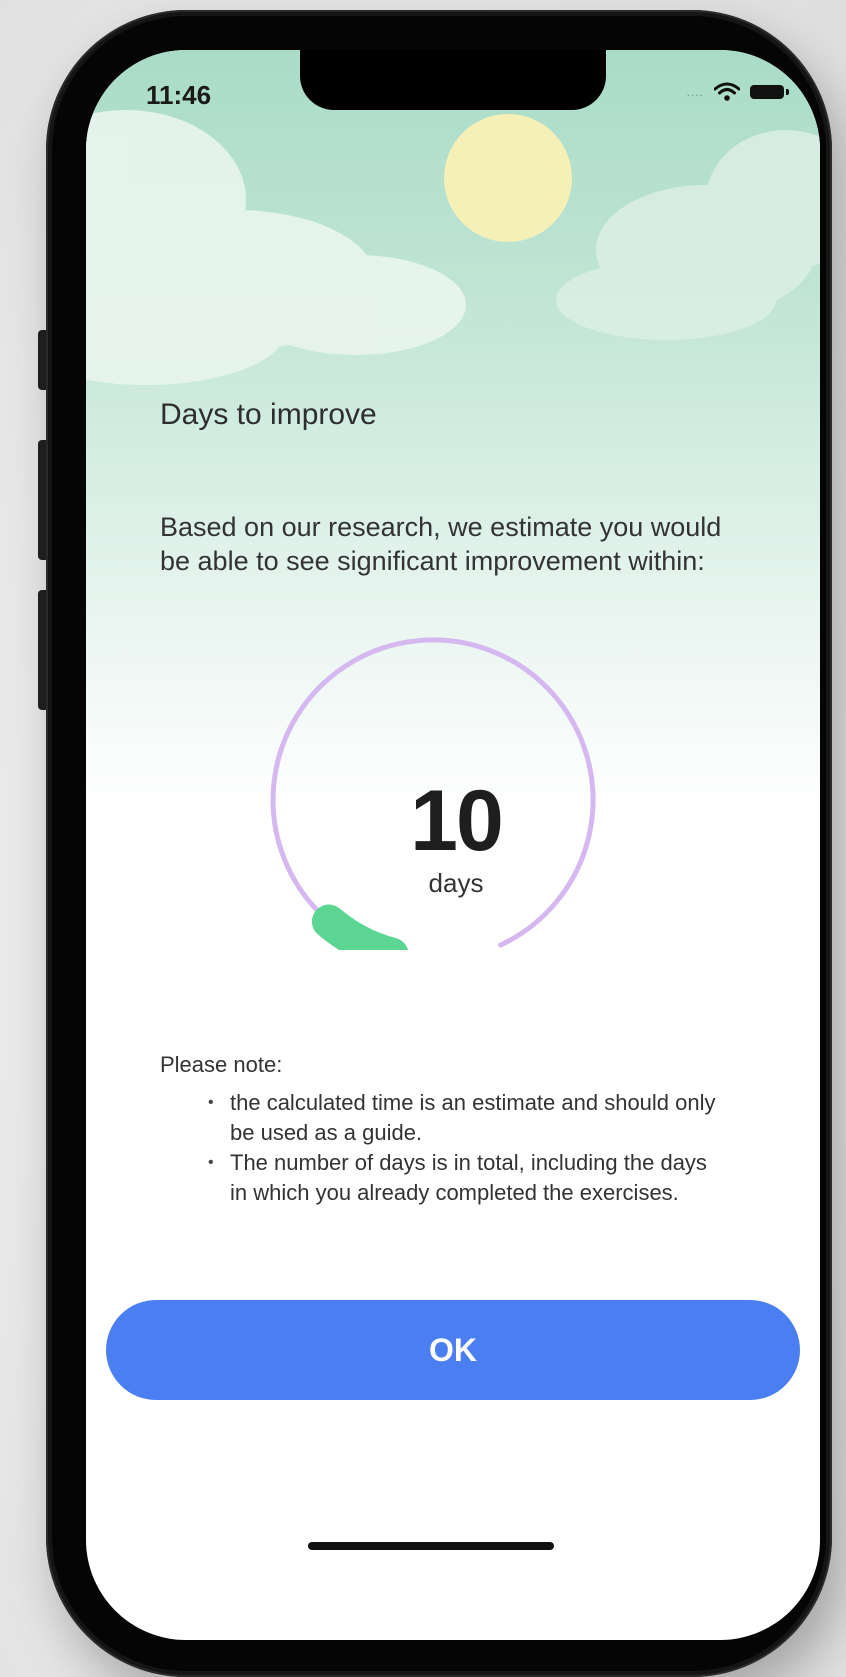 Image resolution: width=846 pixels, height=1677 pixels. What do you see at coordinates (42, 500) in the screenshot?
I see `volume-up-button` at bounding box center [42, 500].